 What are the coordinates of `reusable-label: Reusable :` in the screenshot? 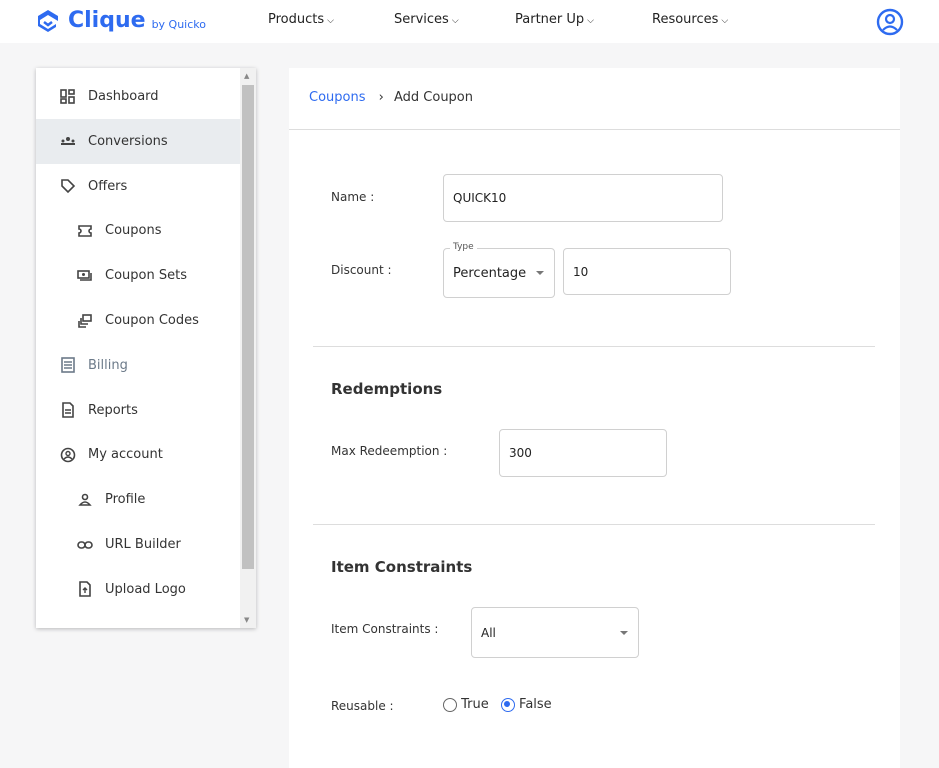 It's located at (362, 706).